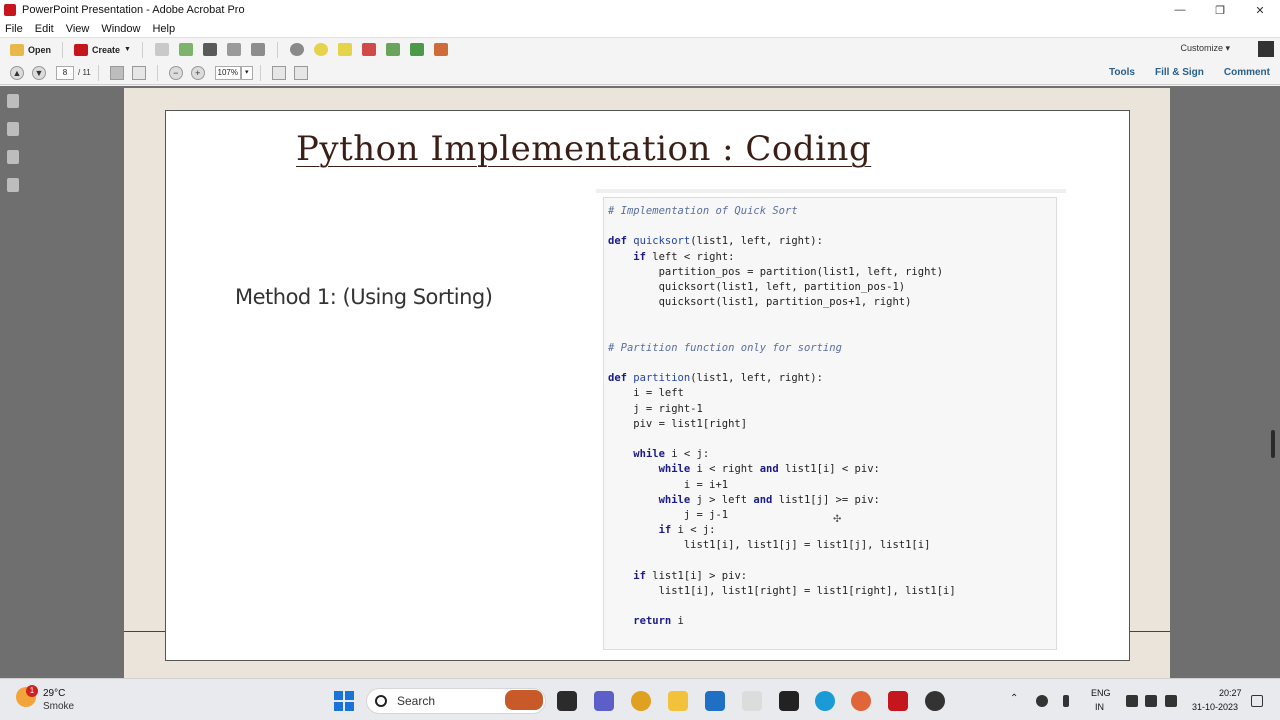 This screenshot has width=1280, height=720. What do you see at coordinates (678, 701) in the screenshot?
I see `file-explorer-icon` at bounding box center [678, 701].